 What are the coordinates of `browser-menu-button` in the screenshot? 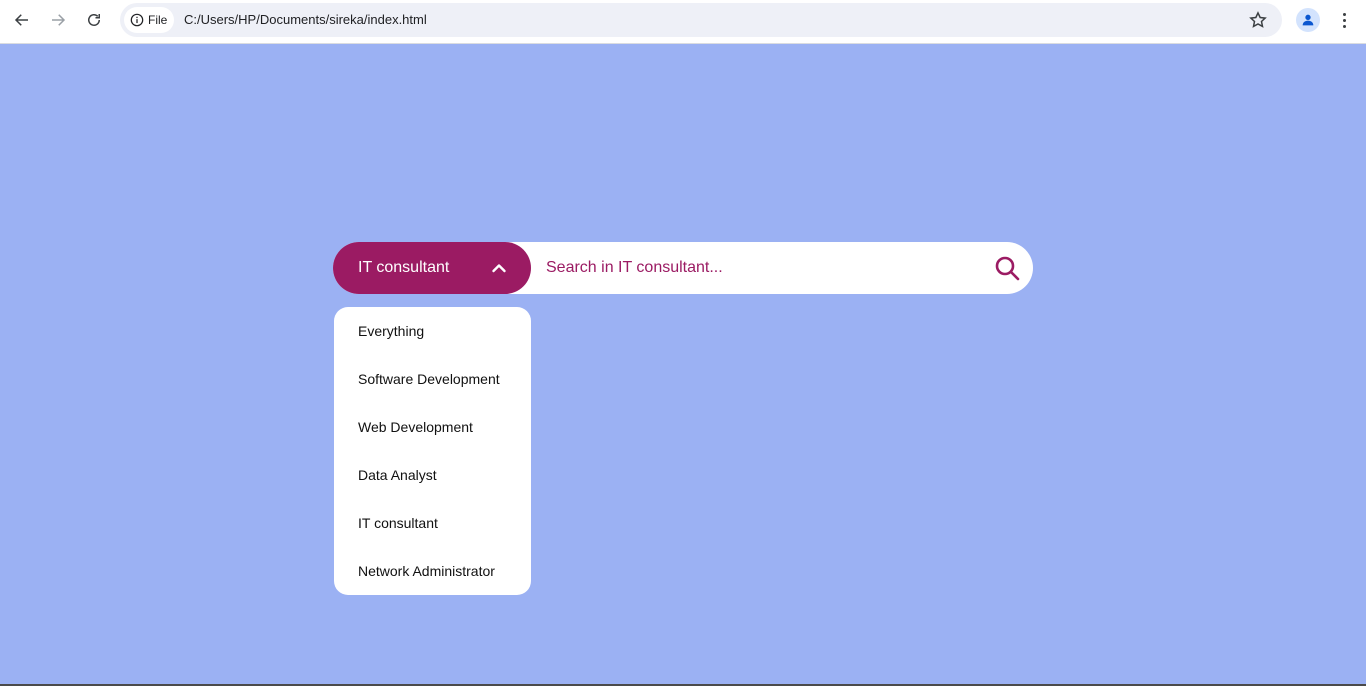 It's located at (1344, 20).